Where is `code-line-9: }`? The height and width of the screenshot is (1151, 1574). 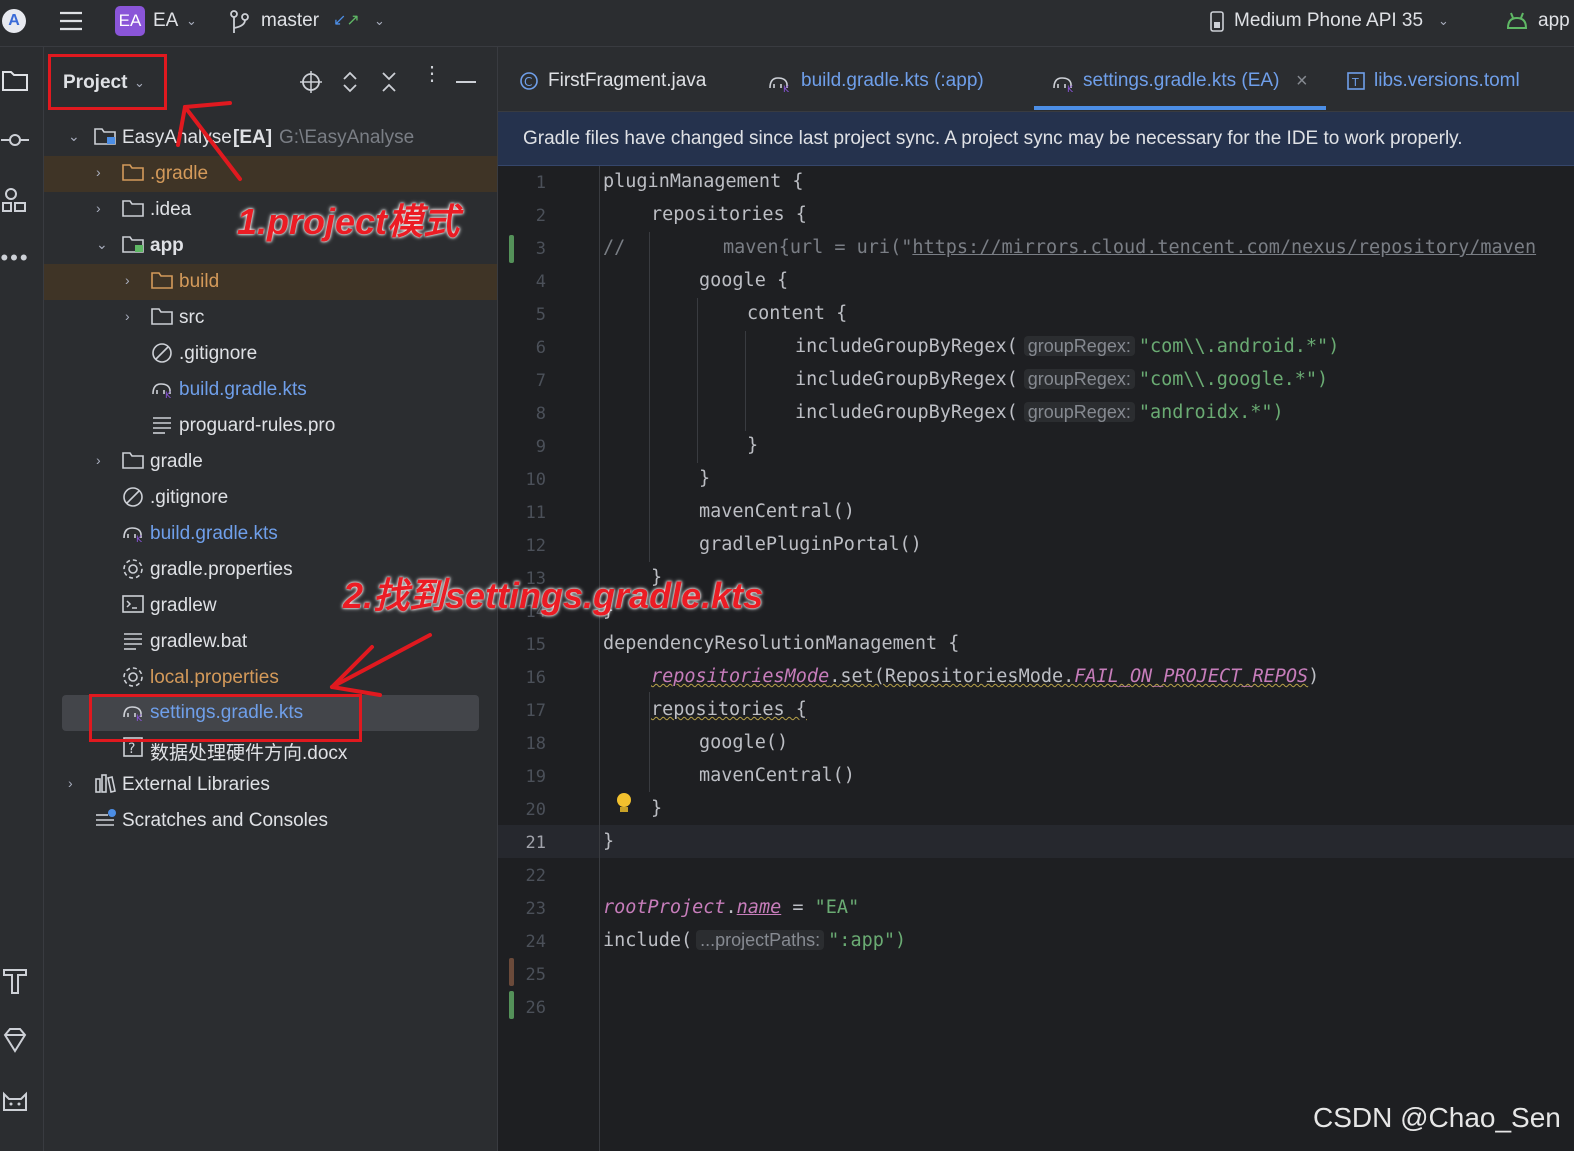 code-line-9: } is located at coordinates (753, 445).